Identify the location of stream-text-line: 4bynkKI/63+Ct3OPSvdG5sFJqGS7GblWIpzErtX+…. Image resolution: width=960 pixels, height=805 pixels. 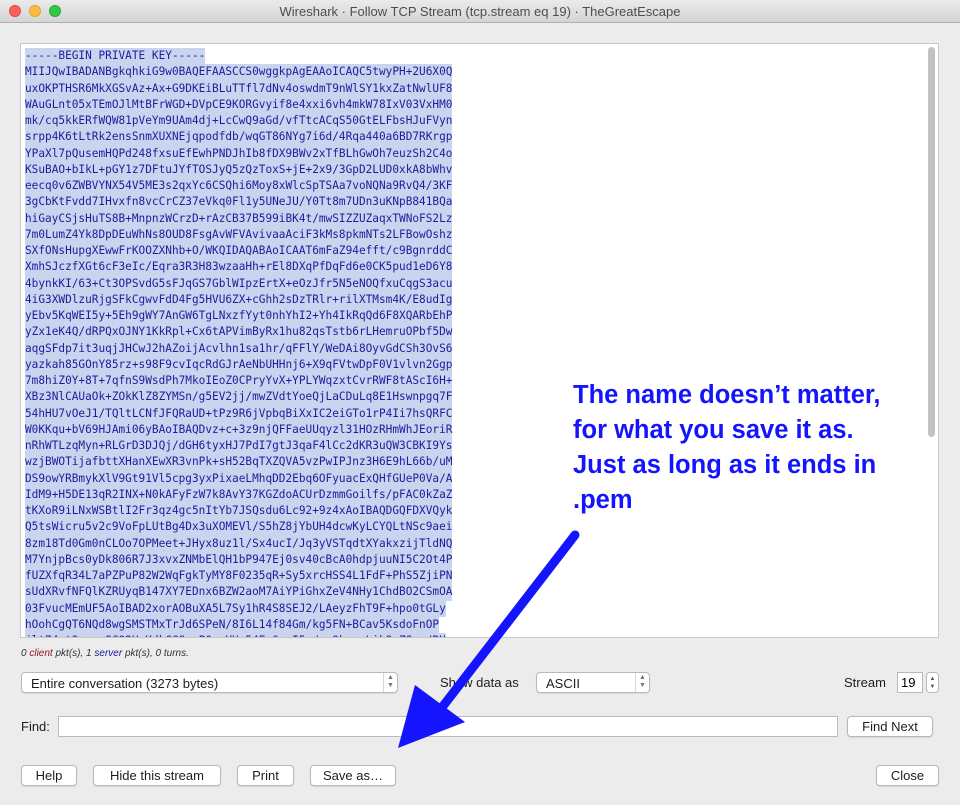
(239, 283).